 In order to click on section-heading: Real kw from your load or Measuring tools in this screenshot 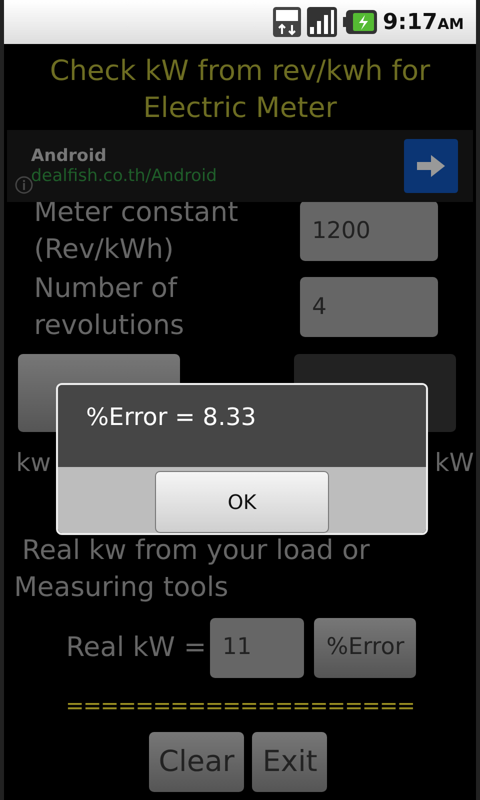, I will do `click(192, 569)`.